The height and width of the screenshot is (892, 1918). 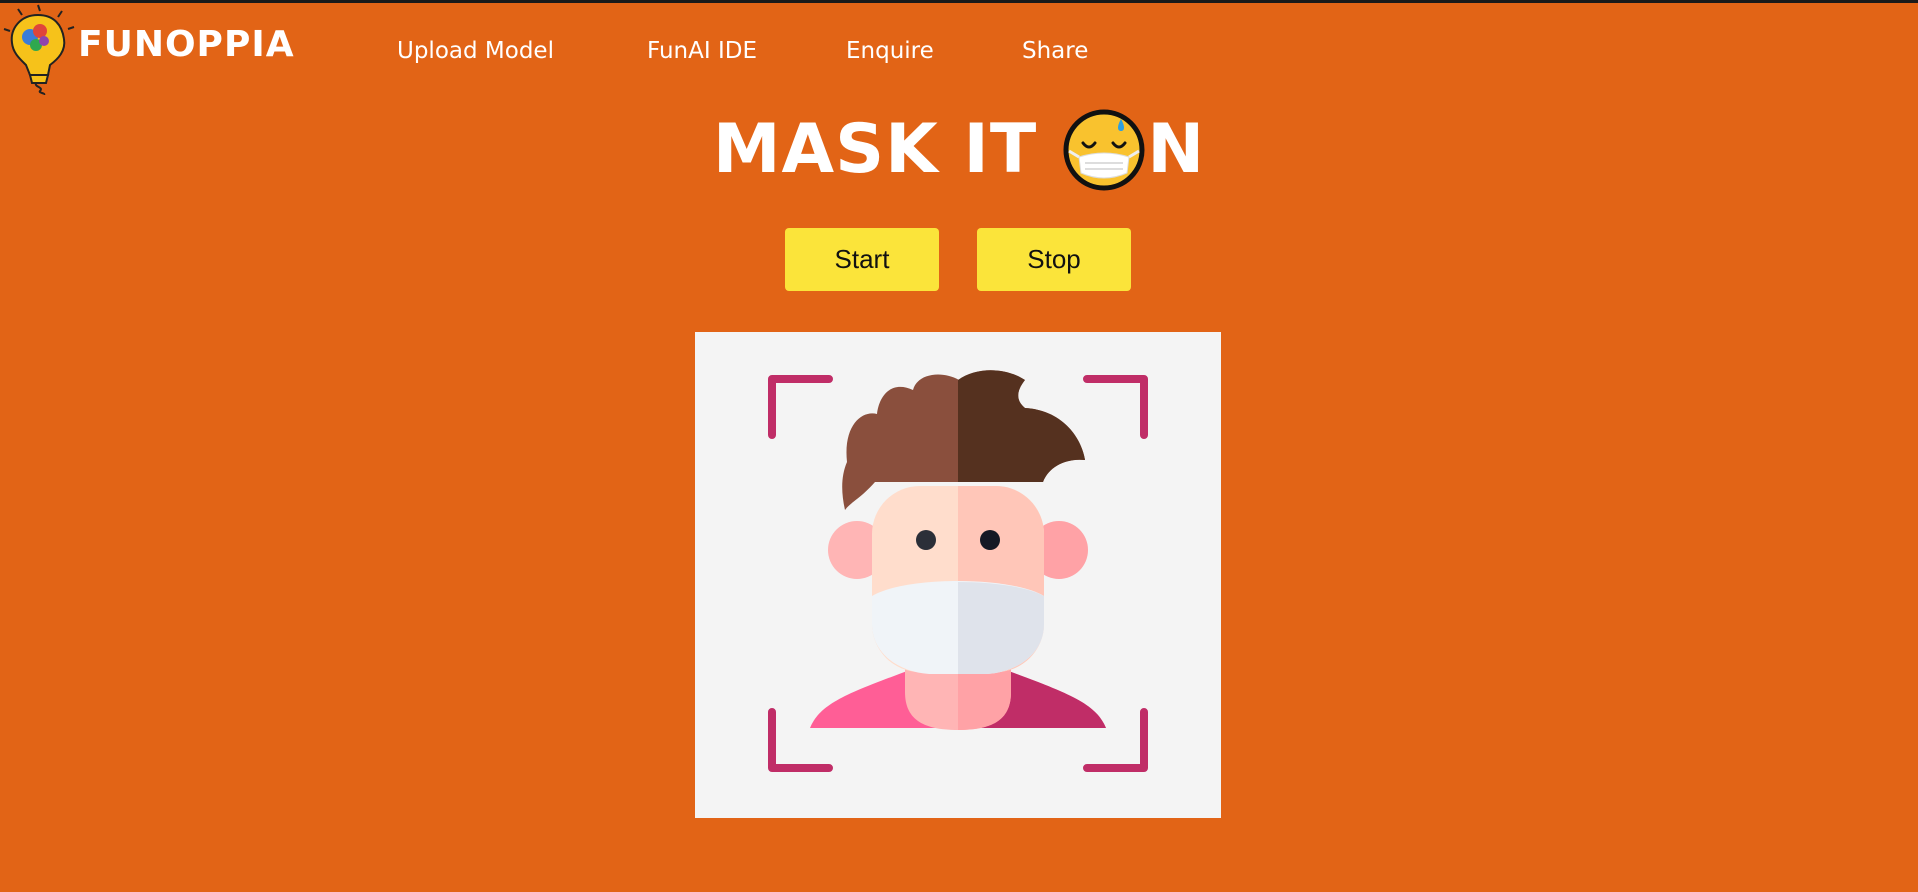 What do you see at coordinates (186, 44) in the screenshot?
I see `brand-name: FUNOPPIA` at bounding box center [186, 44].